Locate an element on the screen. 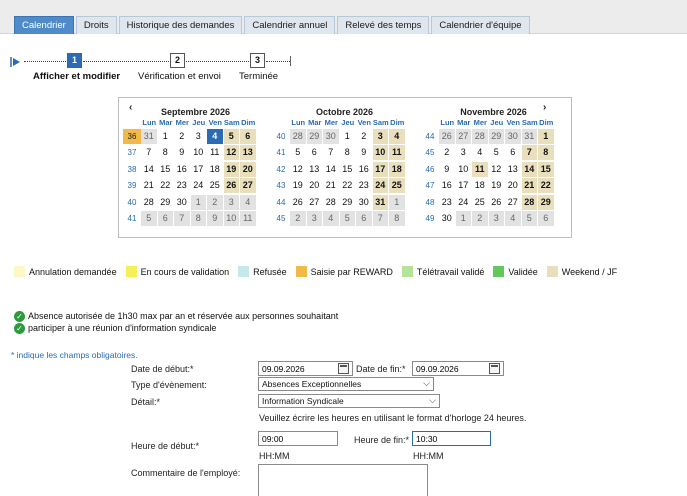 Image resolution: width=687 pixels, height=496 pixels. calendar-day: 15 is located at coordinates (348, 169).